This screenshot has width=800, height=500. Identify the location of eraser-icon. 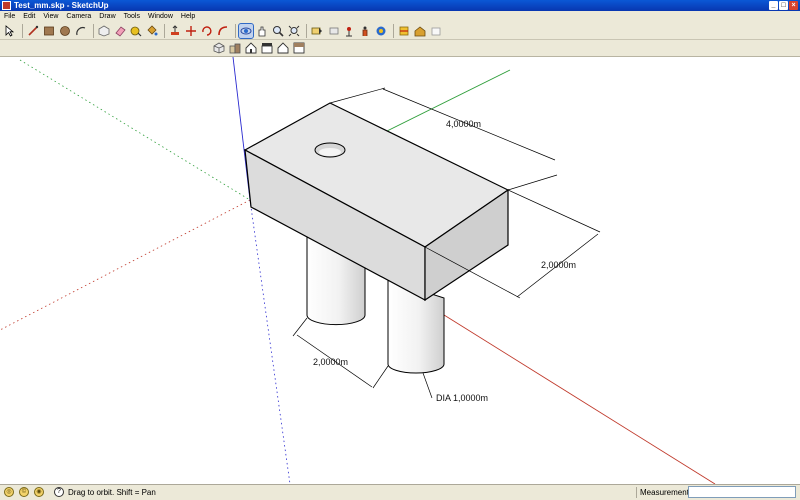
(120, 31).